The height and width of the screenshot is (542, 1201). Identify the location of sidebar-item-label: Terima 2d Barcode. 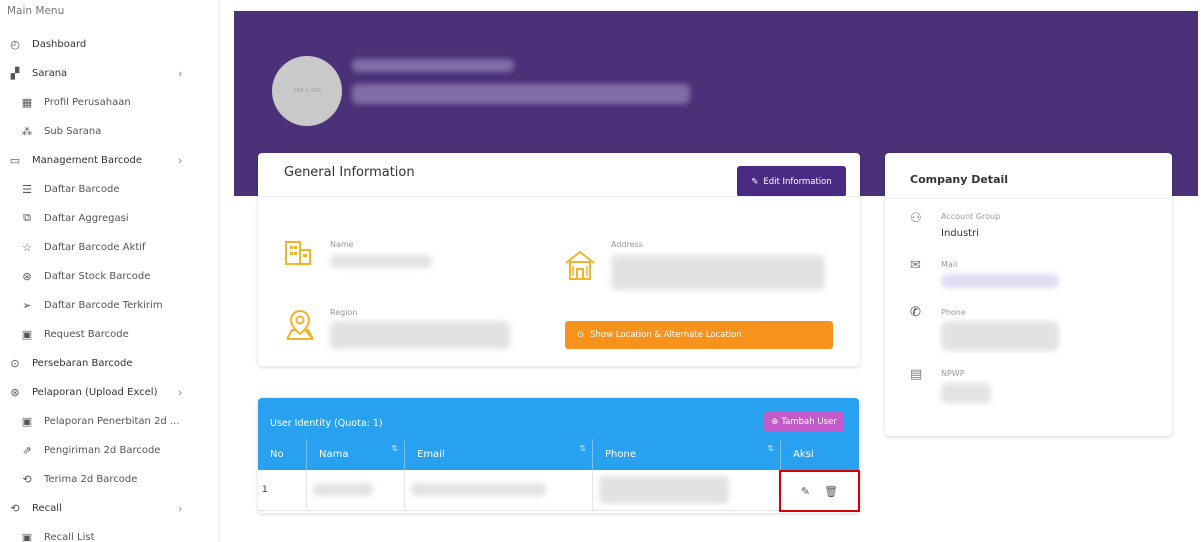
(91, 479).